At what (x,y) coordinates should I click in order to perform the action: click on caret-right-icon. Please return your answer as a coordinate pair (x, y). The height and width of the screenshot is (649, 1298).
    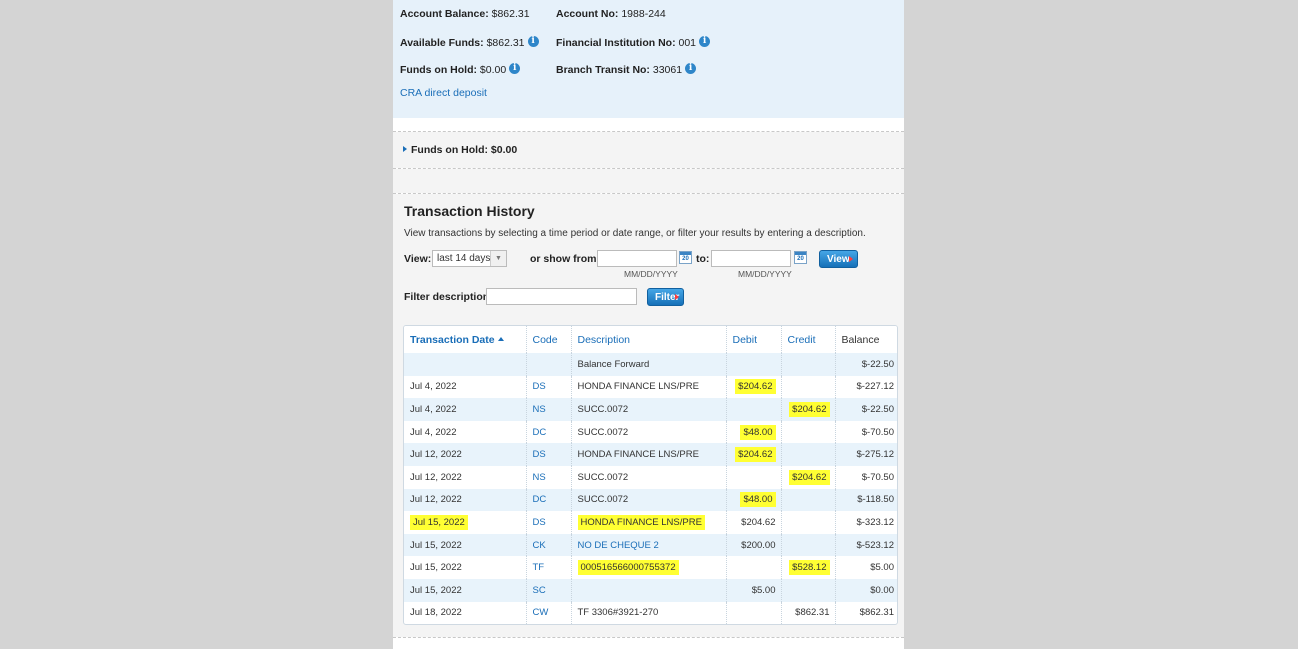
    Looking at the image, I should click on (405, 149).